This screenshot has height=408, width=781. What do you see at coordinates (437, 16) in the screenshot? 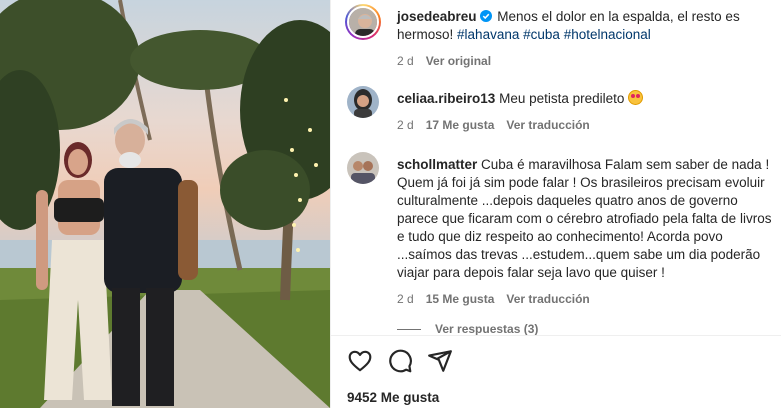
I see `author-username: josedeabreu` at bounding box center [437, 16].